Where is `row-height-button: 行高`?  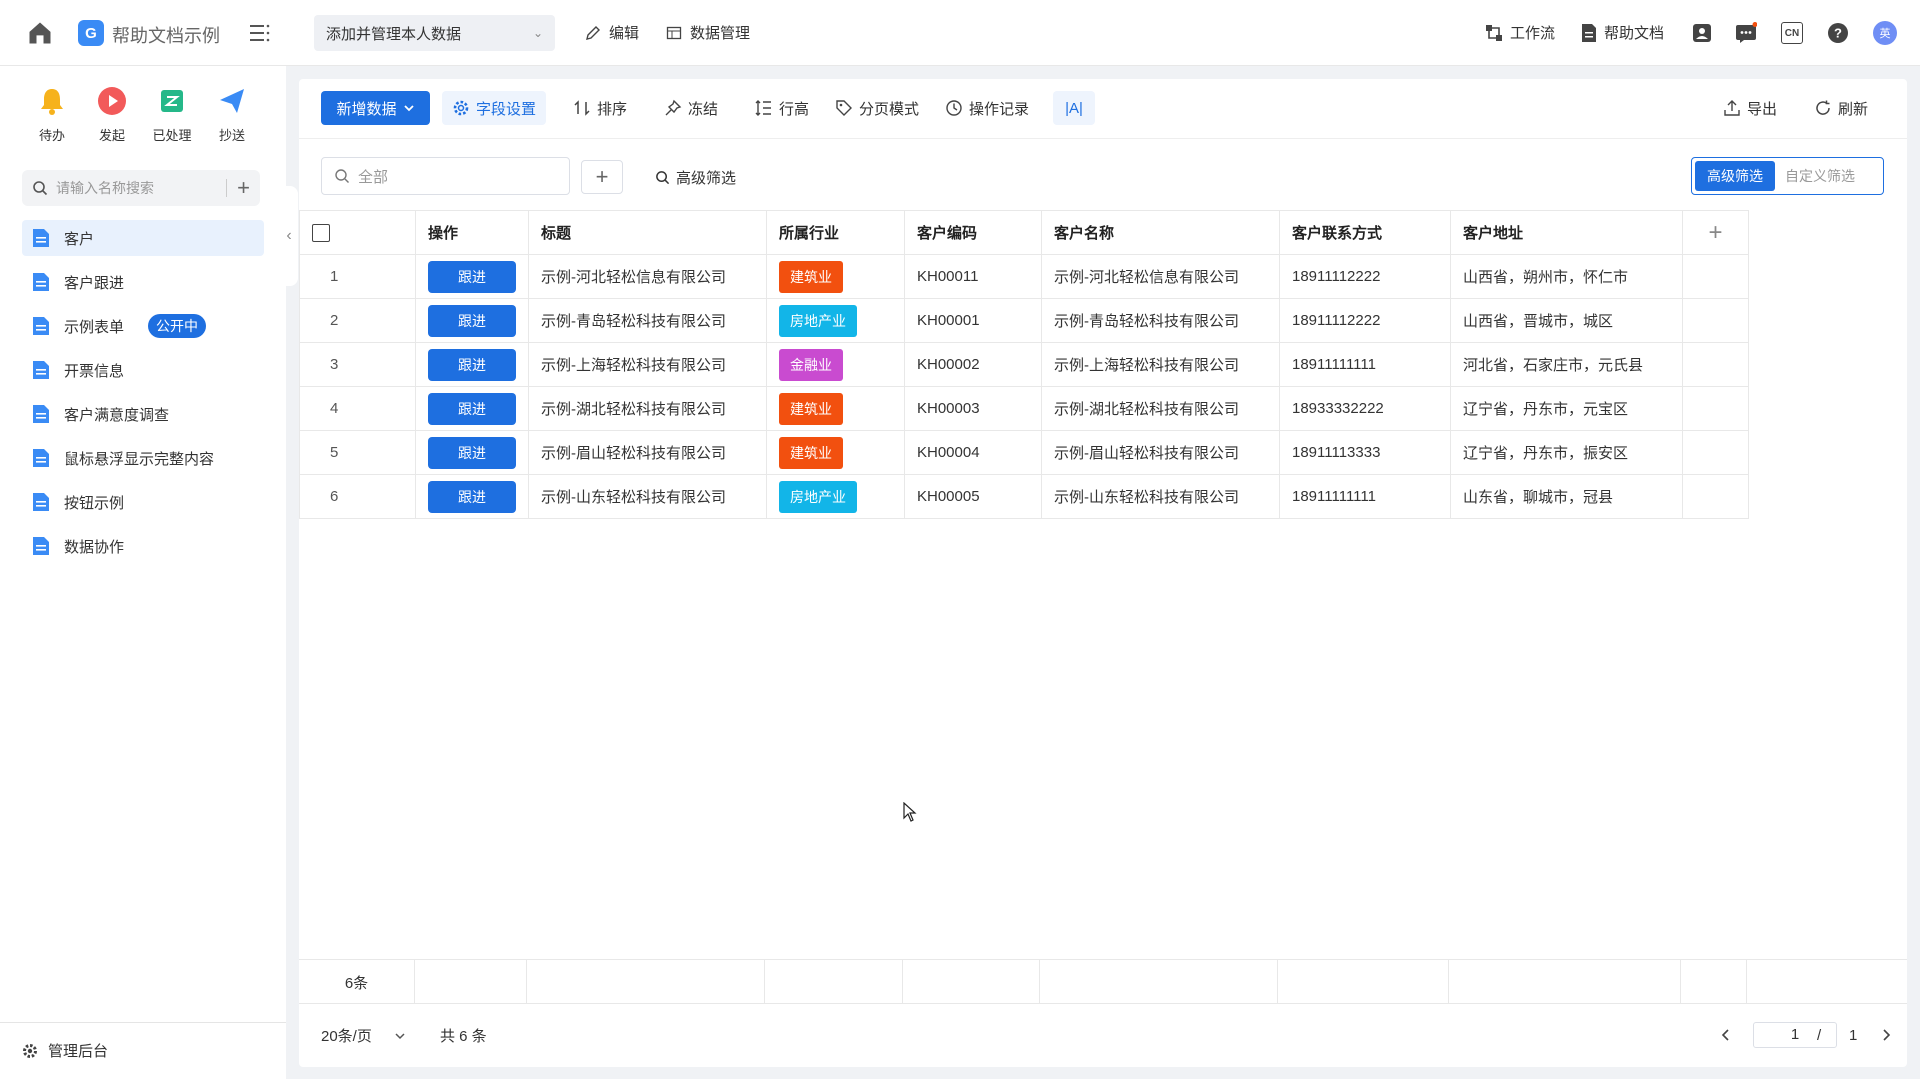 row-height-button: 行高 is located at coordinates (782, 108).